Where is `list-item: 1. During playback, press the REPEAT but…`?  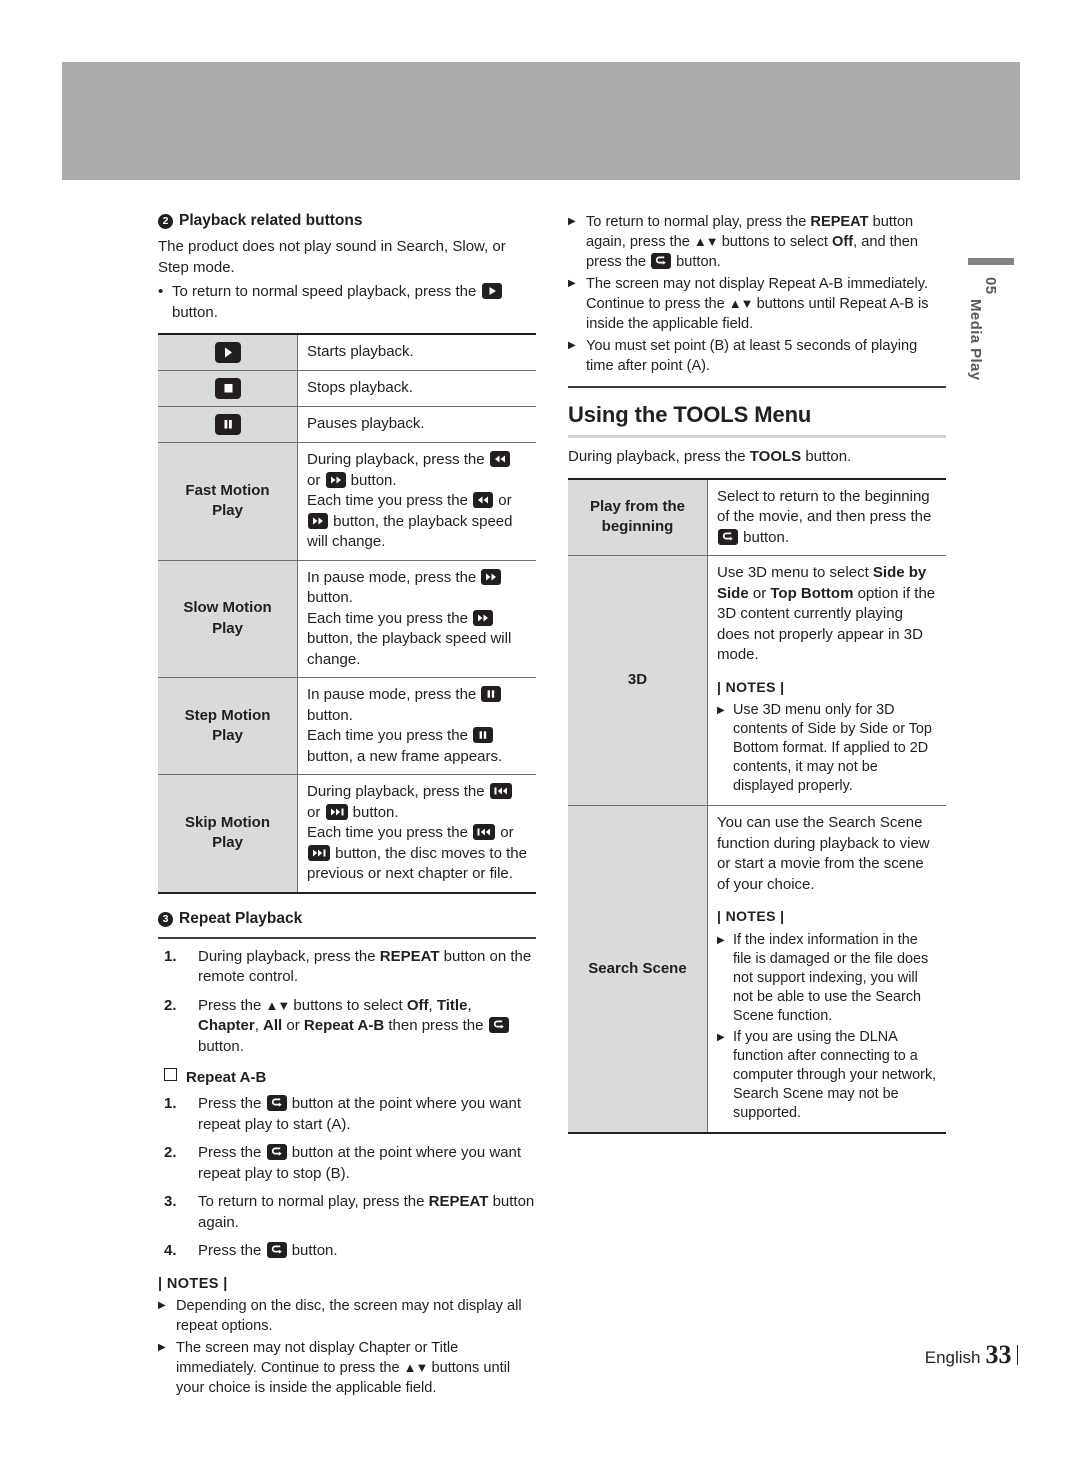
list-item: 1. During playback, press the REPEAT but… is located at coordinates (347, 967).